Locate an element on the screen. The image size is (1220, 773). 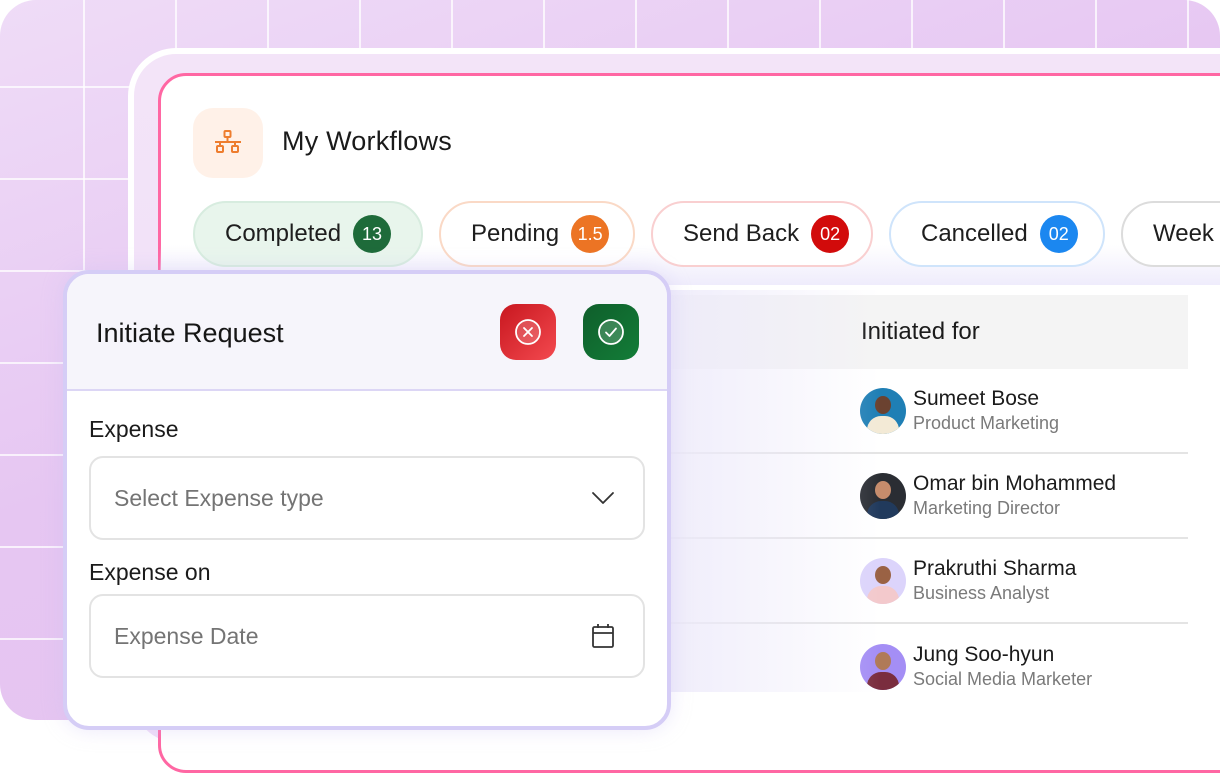
workflow-hierarchy-icon is located at coordinates (228, 141).